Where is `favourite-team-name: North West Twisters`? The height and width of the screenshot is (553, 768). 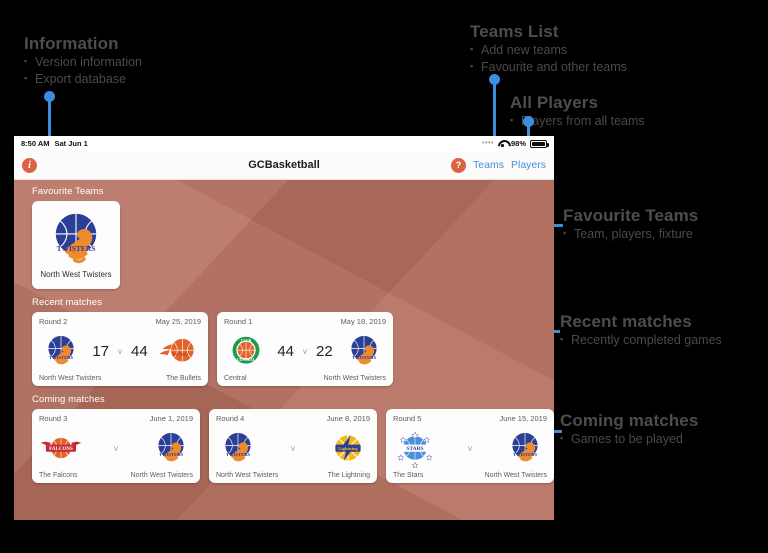 favourite-team-name: North West Twisters is located at coordinates (76, 274).